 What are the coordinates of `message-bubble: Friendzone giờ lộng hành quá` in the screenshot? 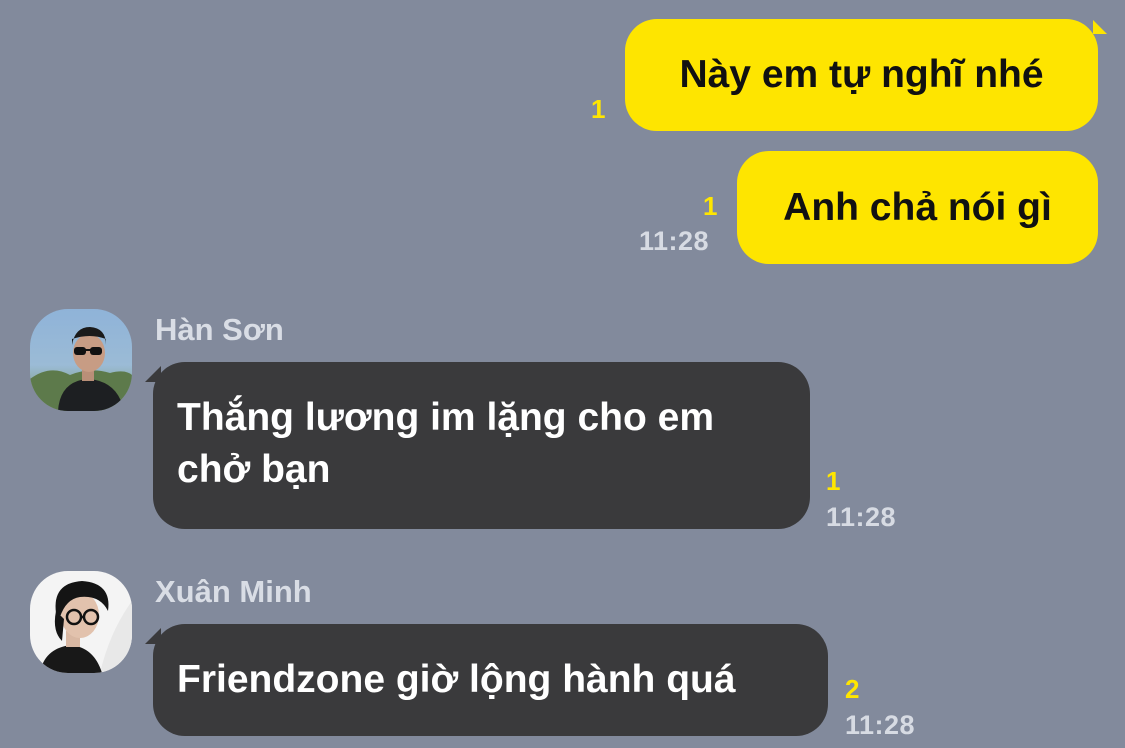 It's located at (490, 680).